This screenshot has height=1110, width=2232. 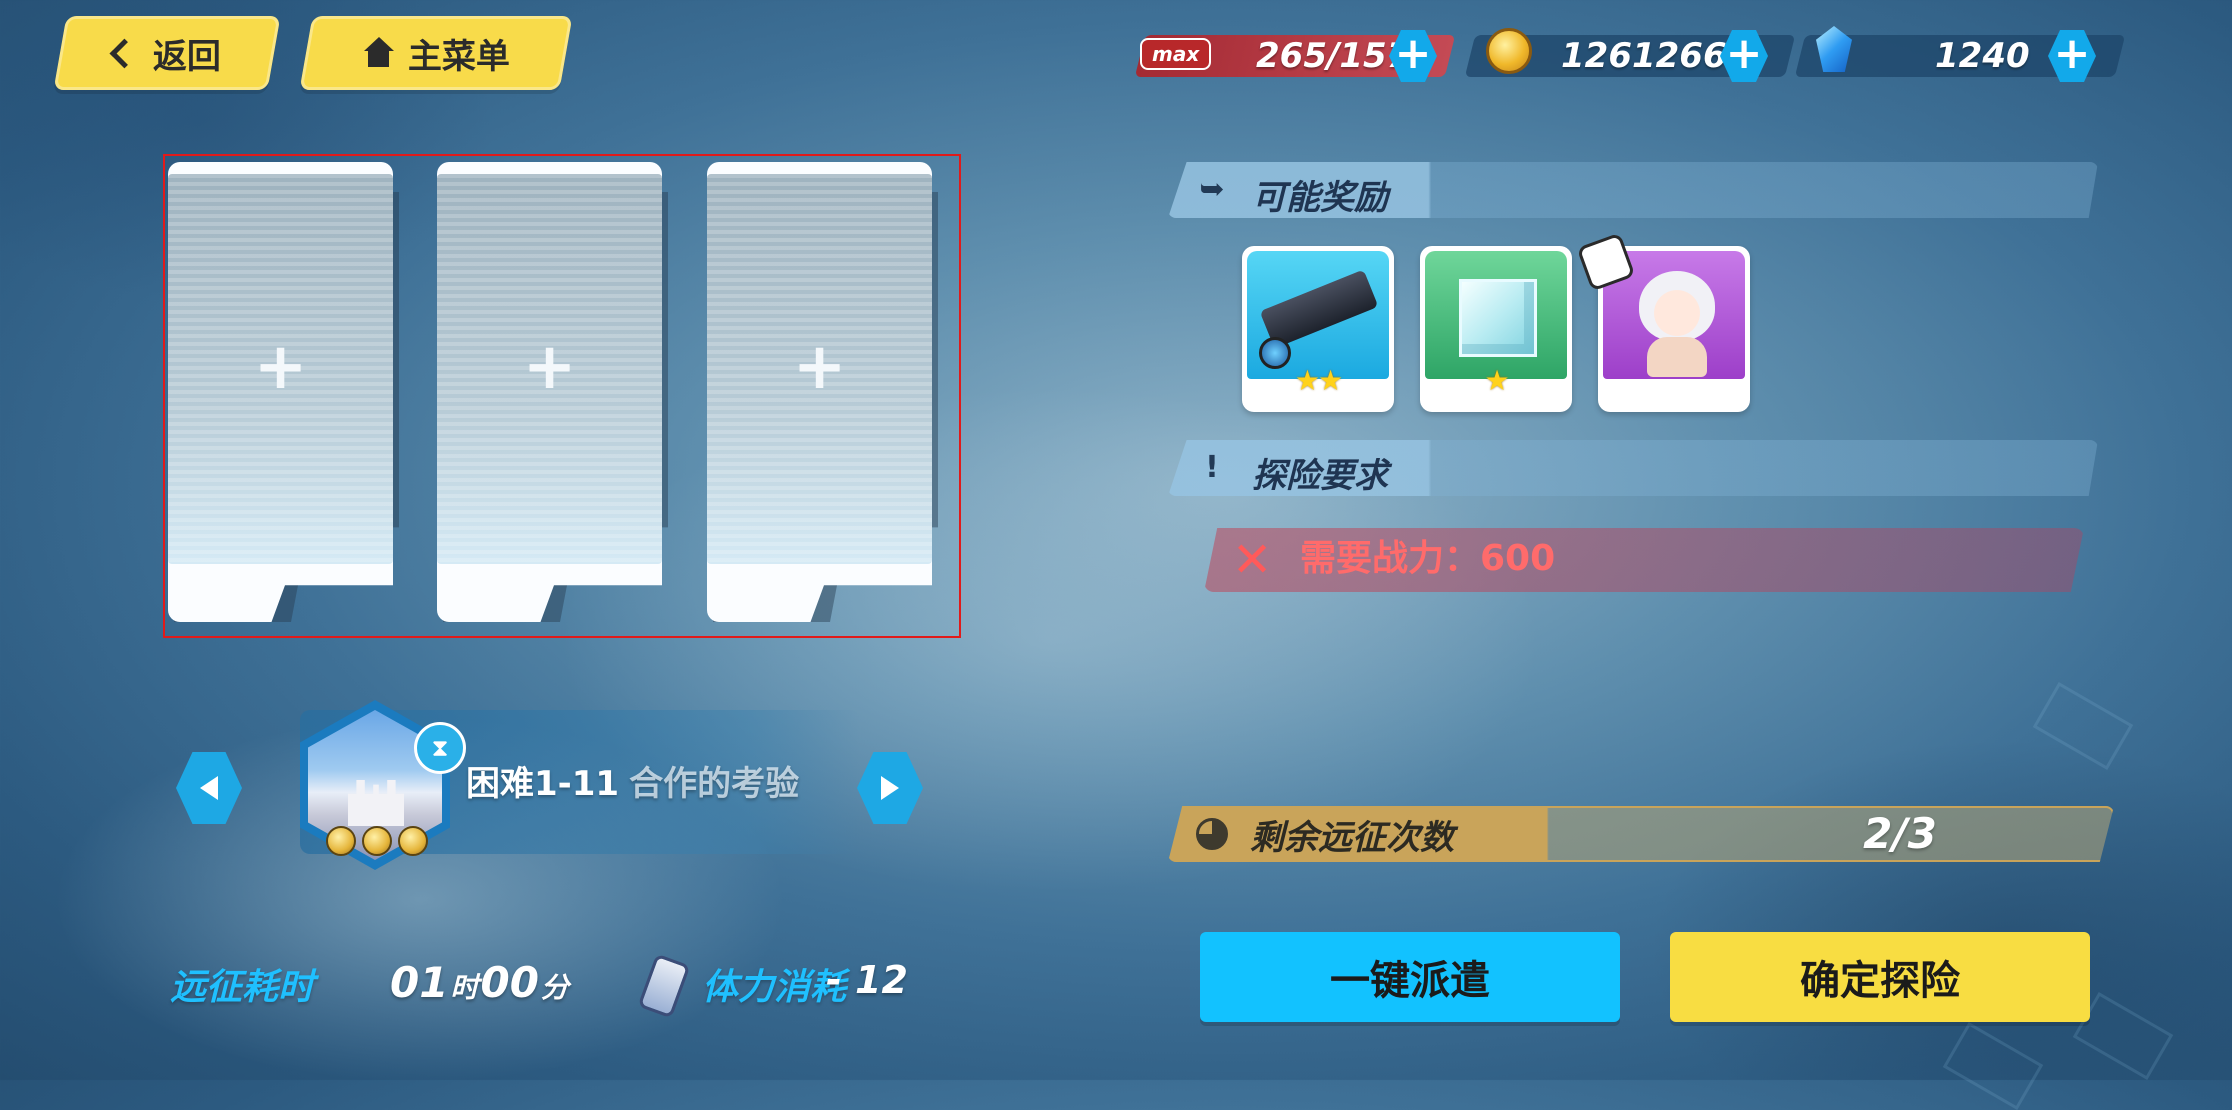 What do you see at coordinates (1332, 56) in the screenshot?
I see `stamina-value: 265/157` at bounding box center [1332, 56].